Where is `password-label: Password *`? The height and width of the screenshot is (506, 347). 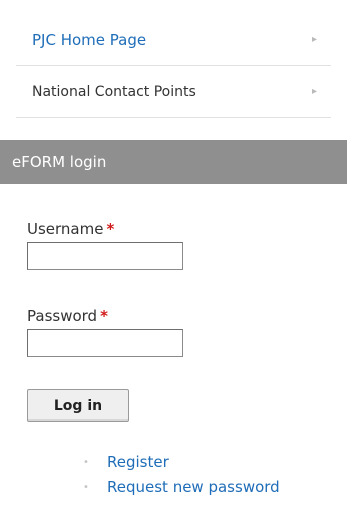
password-label: Password * is located at coordinates (105, 316).